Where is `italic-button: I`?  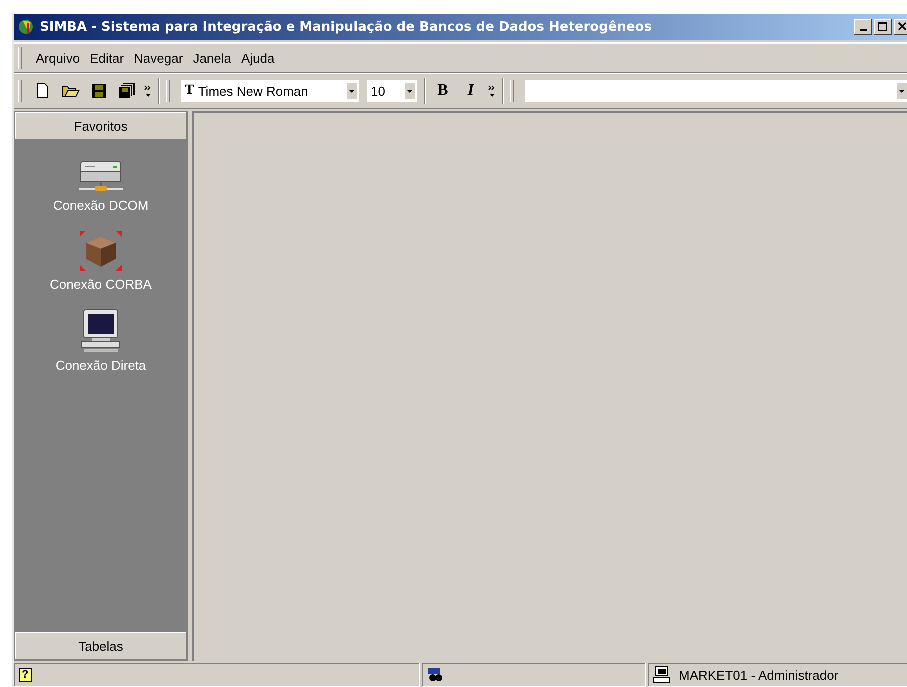 italic-button: I is located at coordinates (471, 91).